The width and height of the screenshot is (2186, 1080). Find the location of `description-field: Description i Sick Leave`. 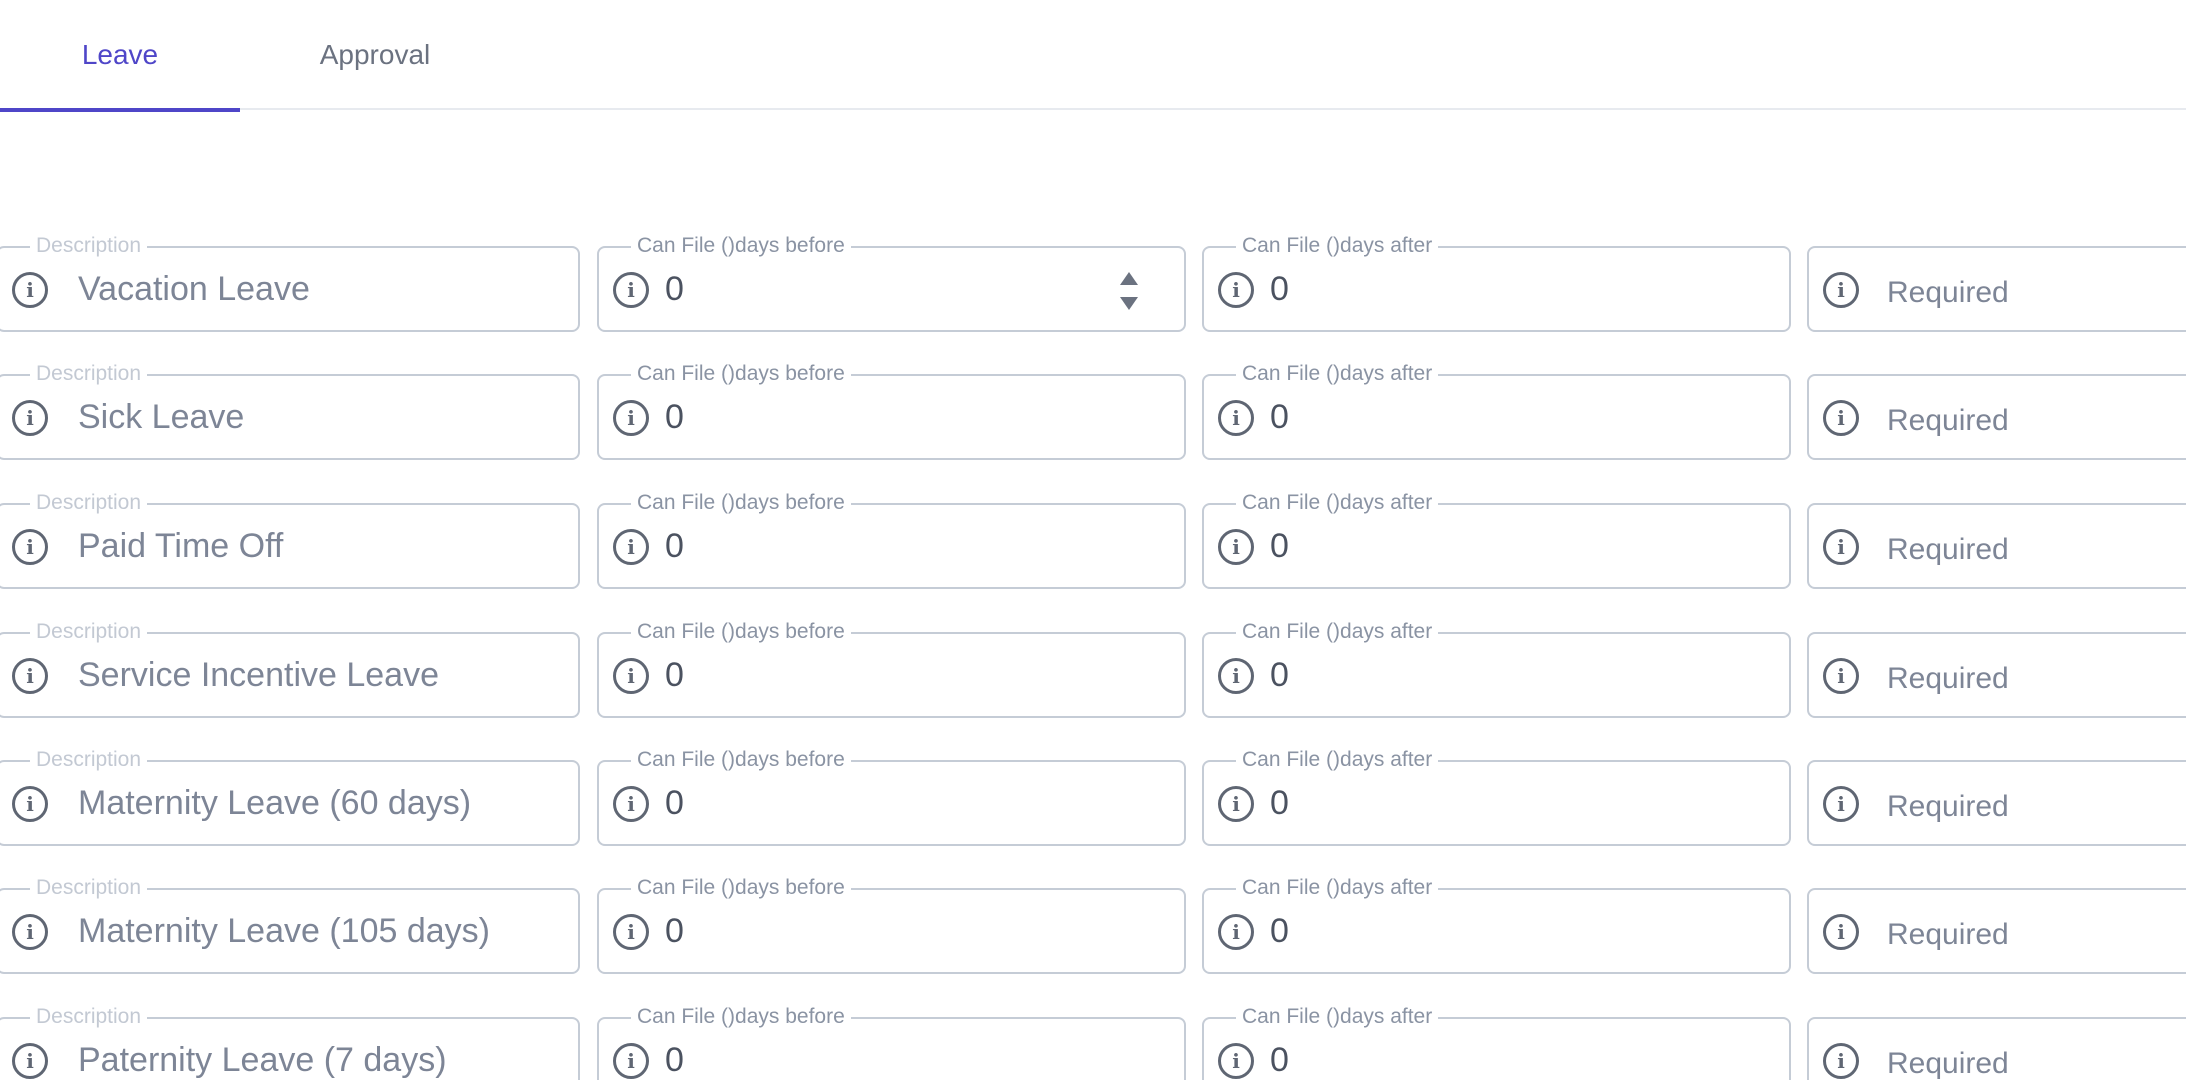

description-field: Description i Sick Leave is located at coordinates (290, 411).